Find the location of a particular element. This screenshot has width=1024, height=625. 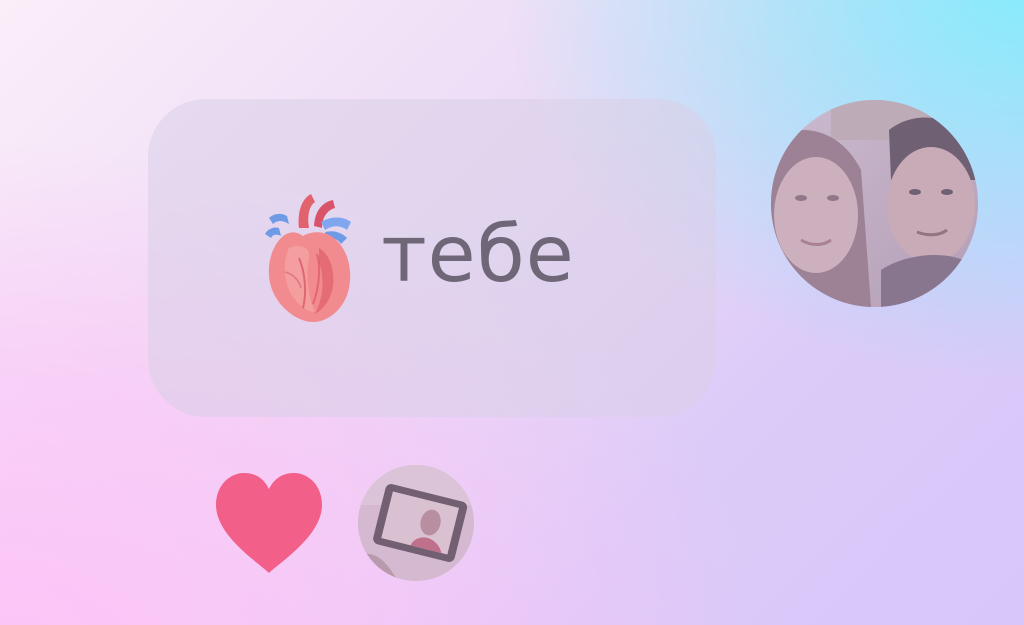

message-text: тебе is located at coordinates (478, 255).